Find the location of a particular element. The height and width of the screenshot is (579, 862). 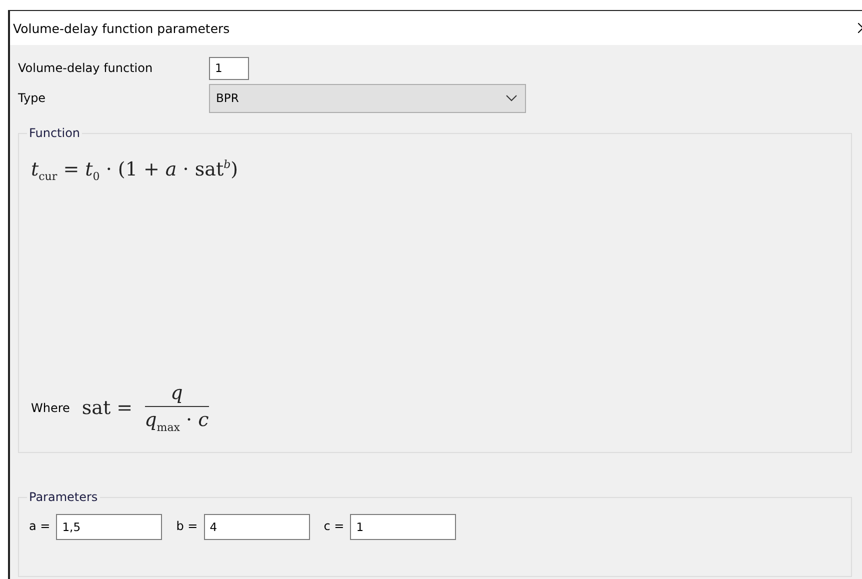

group-title: Parameters is located at coordinates (63, 497).